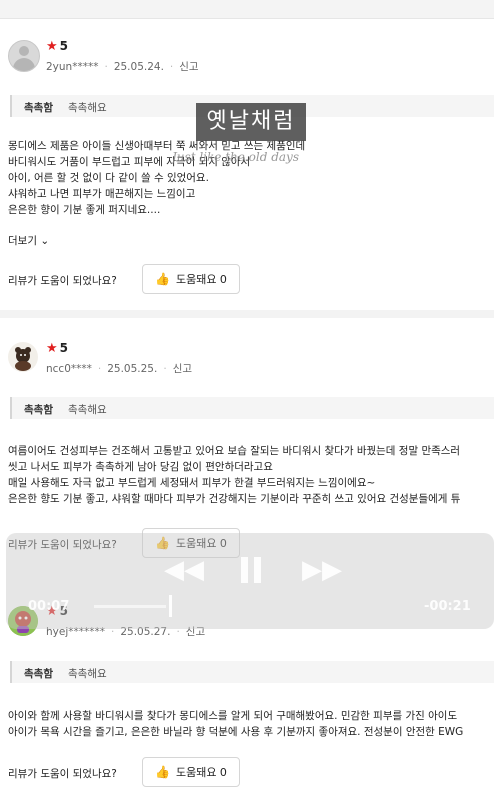  What do you see at coordinates (72, 67) in the screenshot?
I see `username: 2yun*****` at bounding box center [72, 67].